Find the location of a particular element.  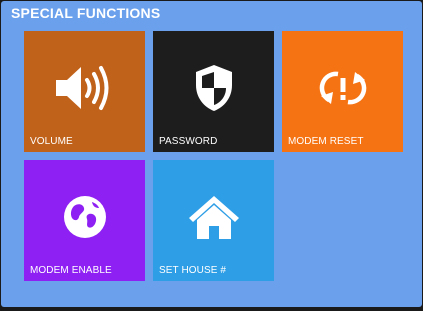

home-icon is located at coordinates (213, 217).